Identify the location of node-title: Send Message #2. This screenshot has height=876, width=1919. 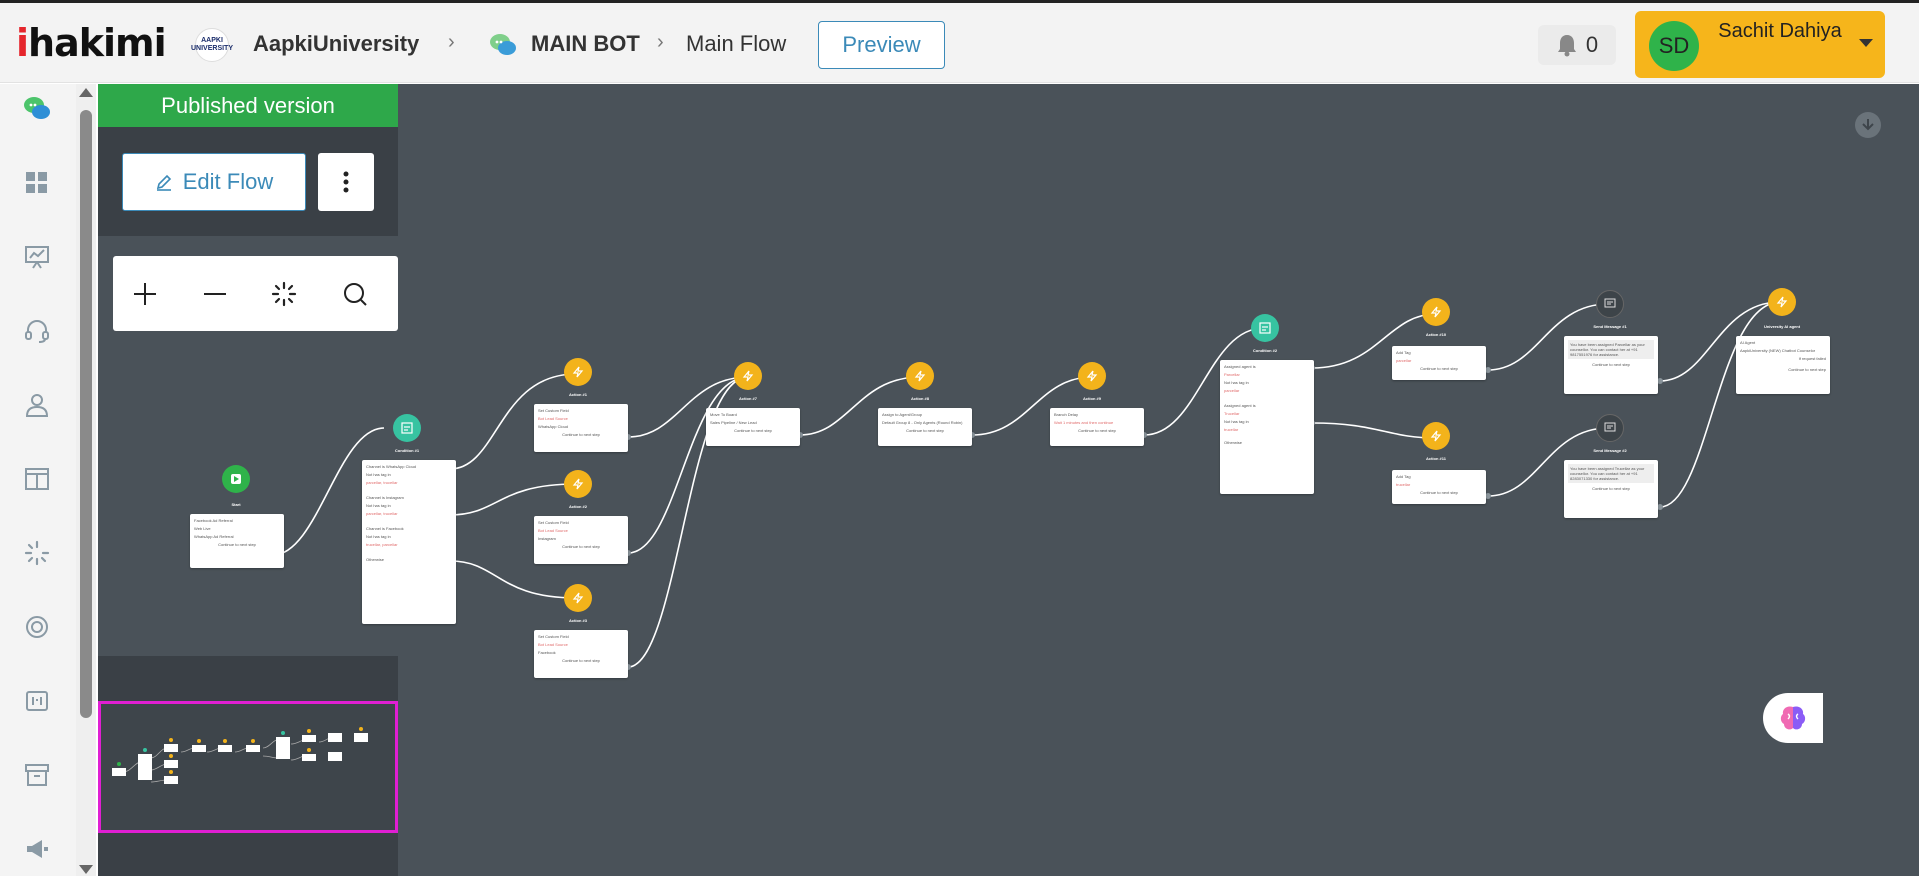
(1610, 450).